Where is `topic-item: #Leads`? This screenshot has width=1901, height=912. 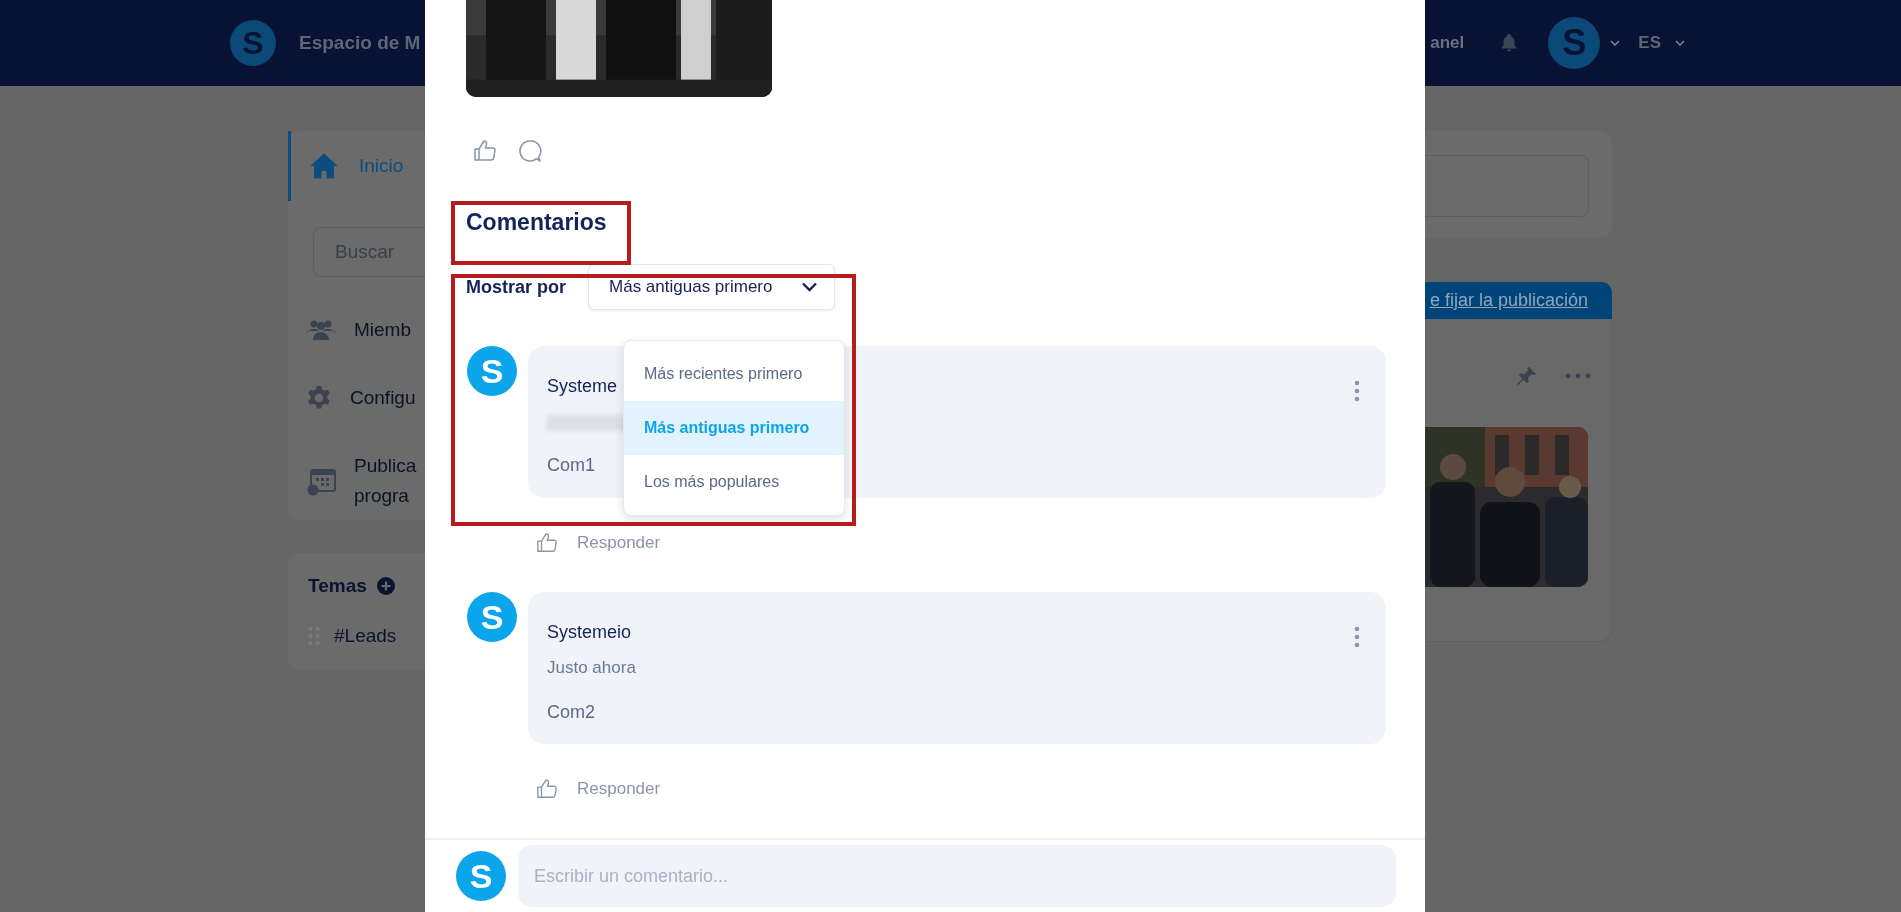
topic-item: #Leads is located at coordinates (366, 636).